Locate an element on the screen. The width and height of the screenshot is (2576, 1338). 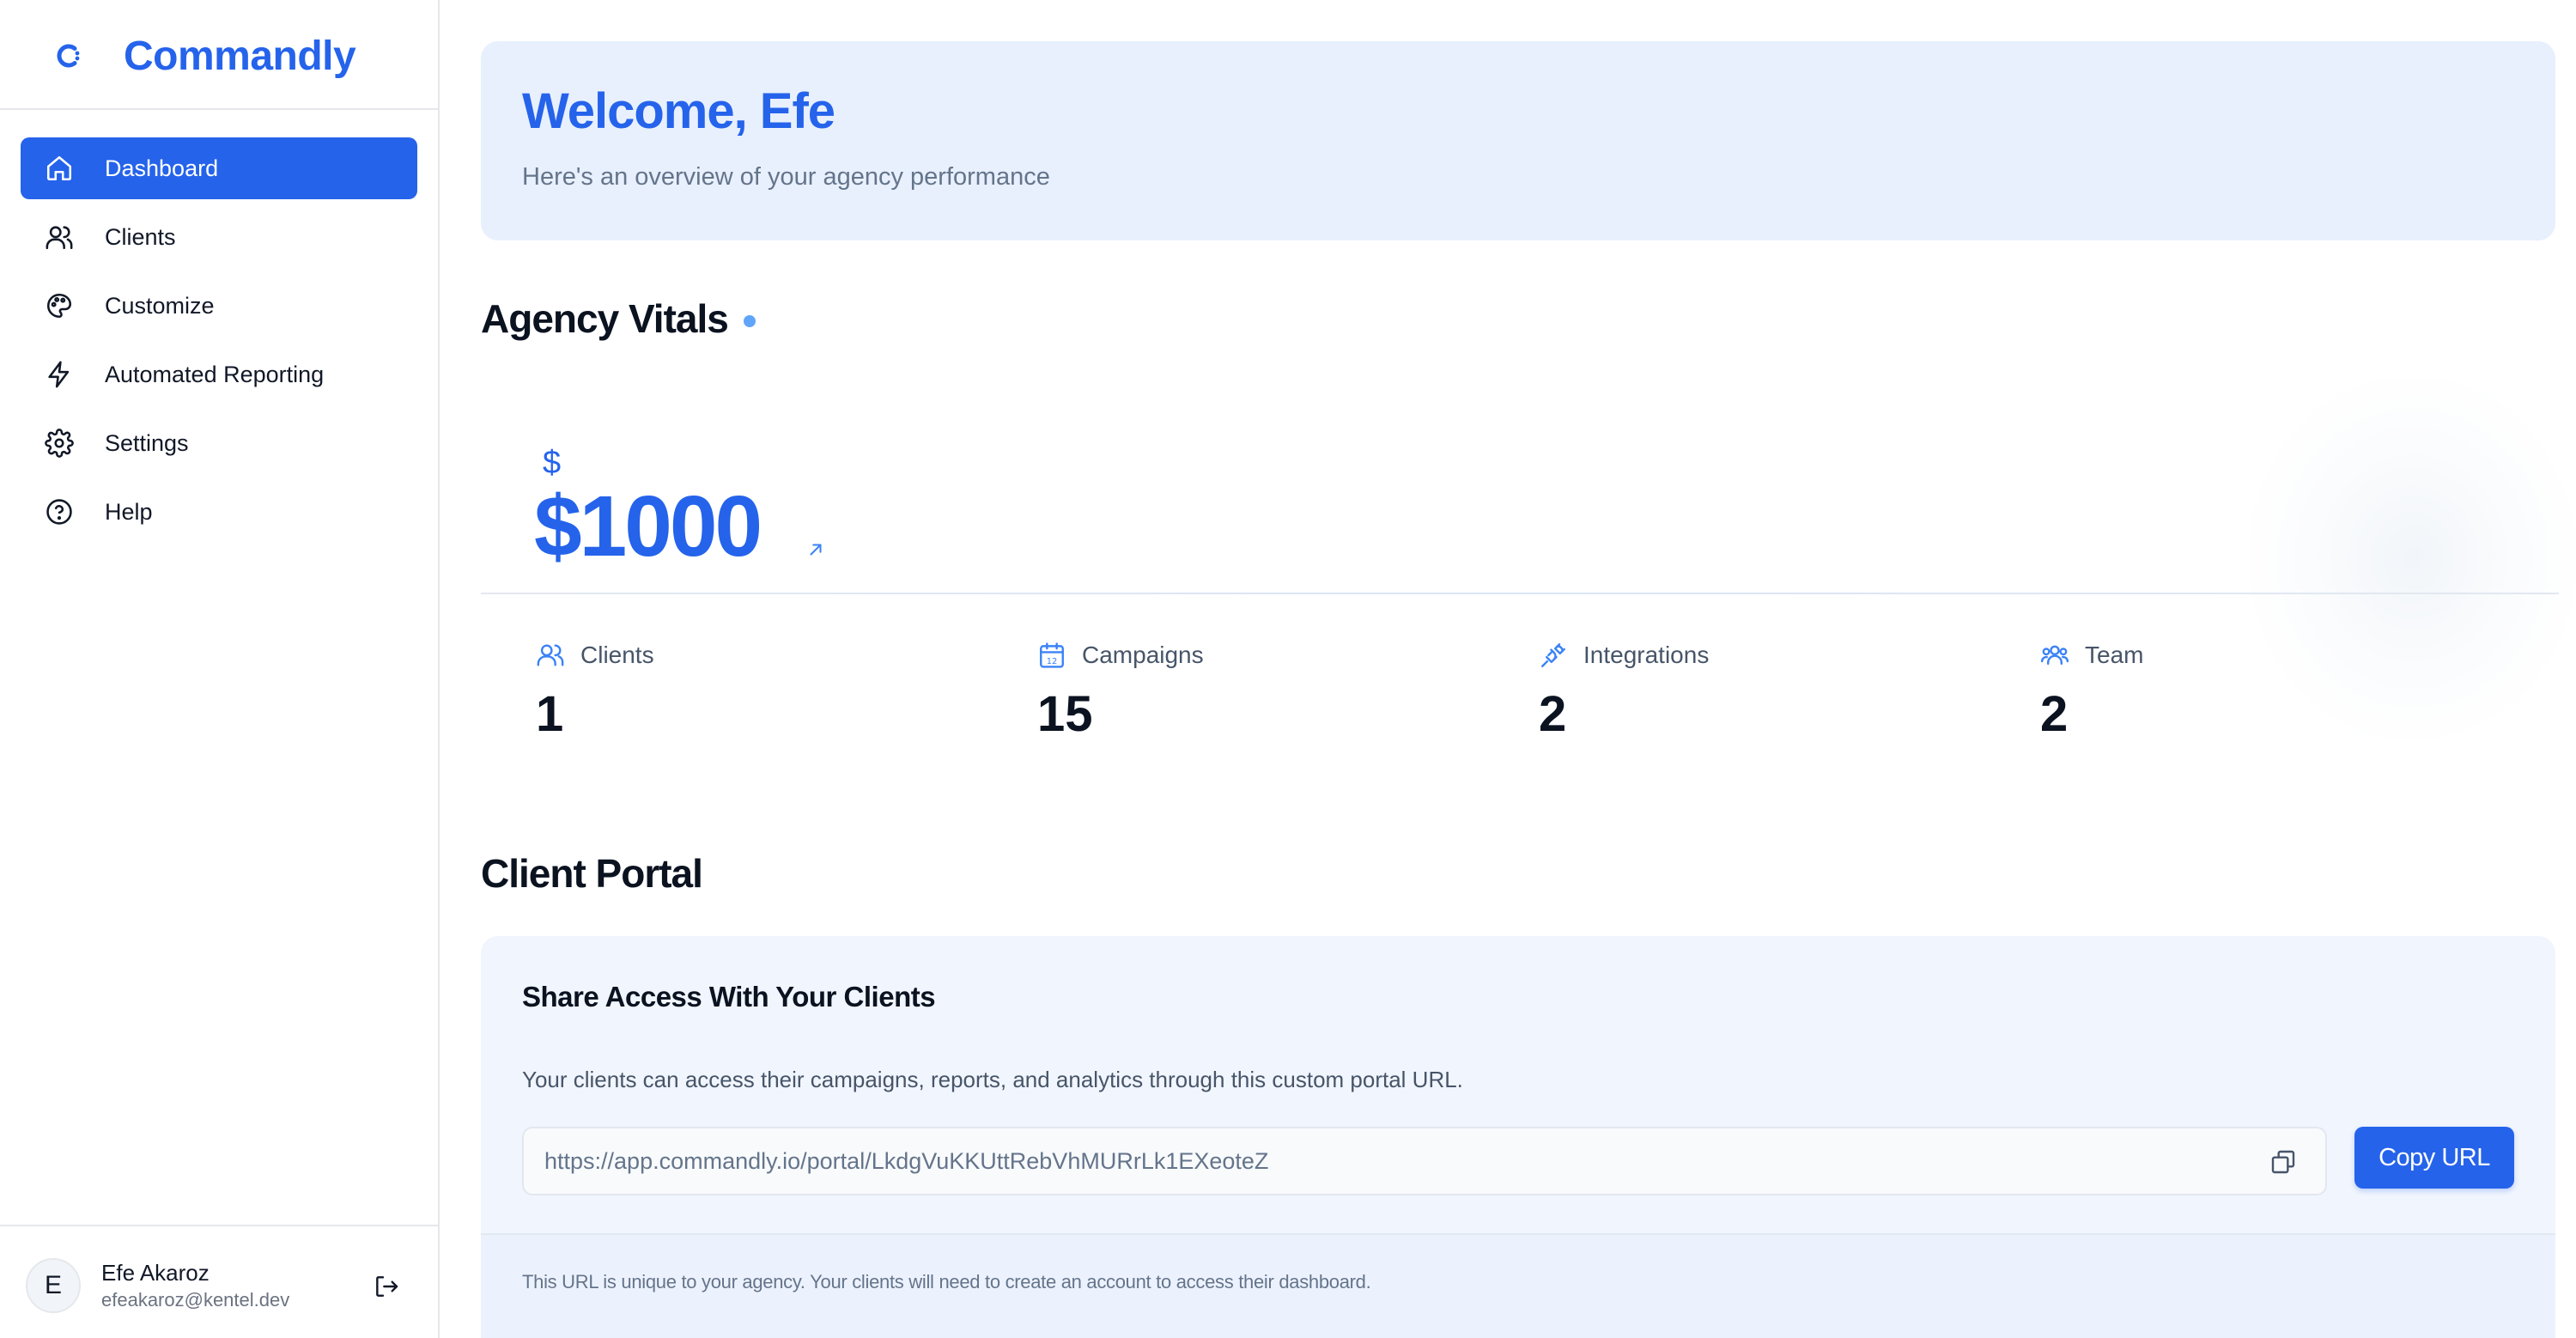
sidebar-item-label: Help is located at coordinates (129, 511).